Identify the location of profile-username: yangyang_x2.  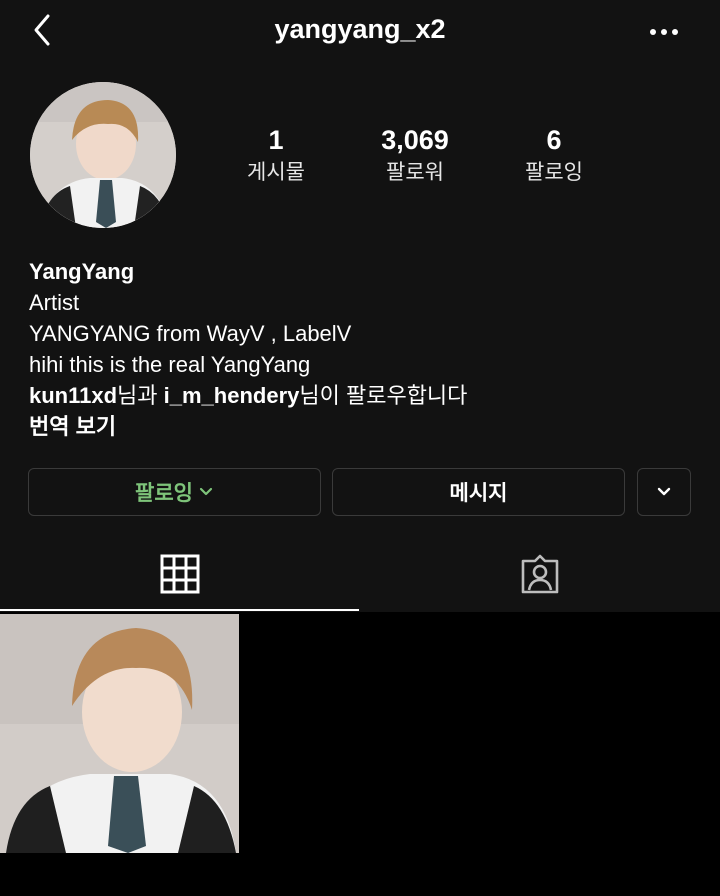
(360, 29).